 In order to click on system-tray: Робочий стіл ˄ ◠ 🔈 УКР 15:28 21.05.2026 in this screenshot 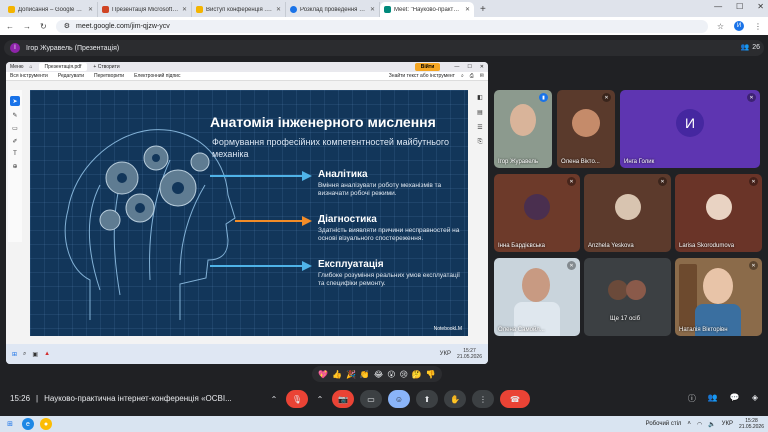, I will do `click(705, 424)`.